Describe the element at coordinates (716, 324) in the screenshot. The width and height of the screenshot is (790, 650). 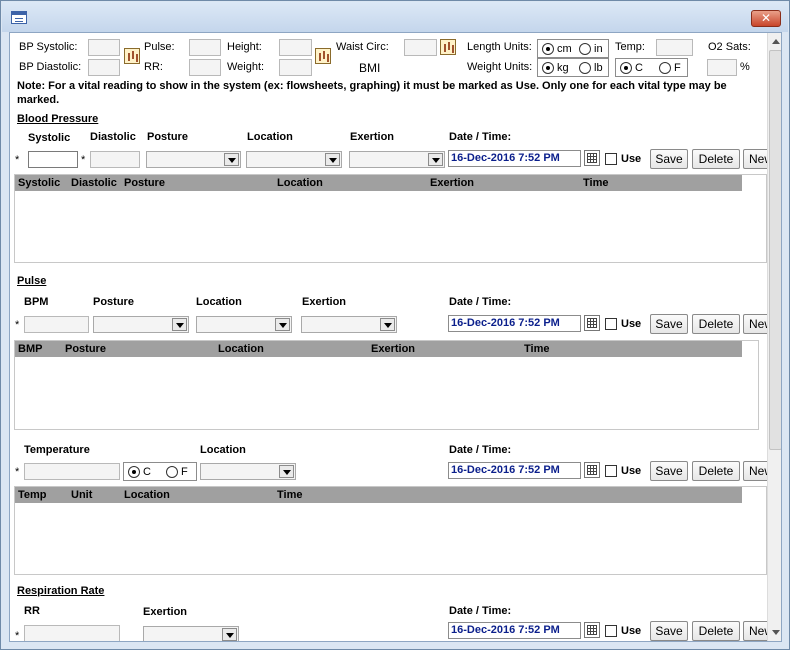
I see `pulse-delete-button: Delete` at that location.